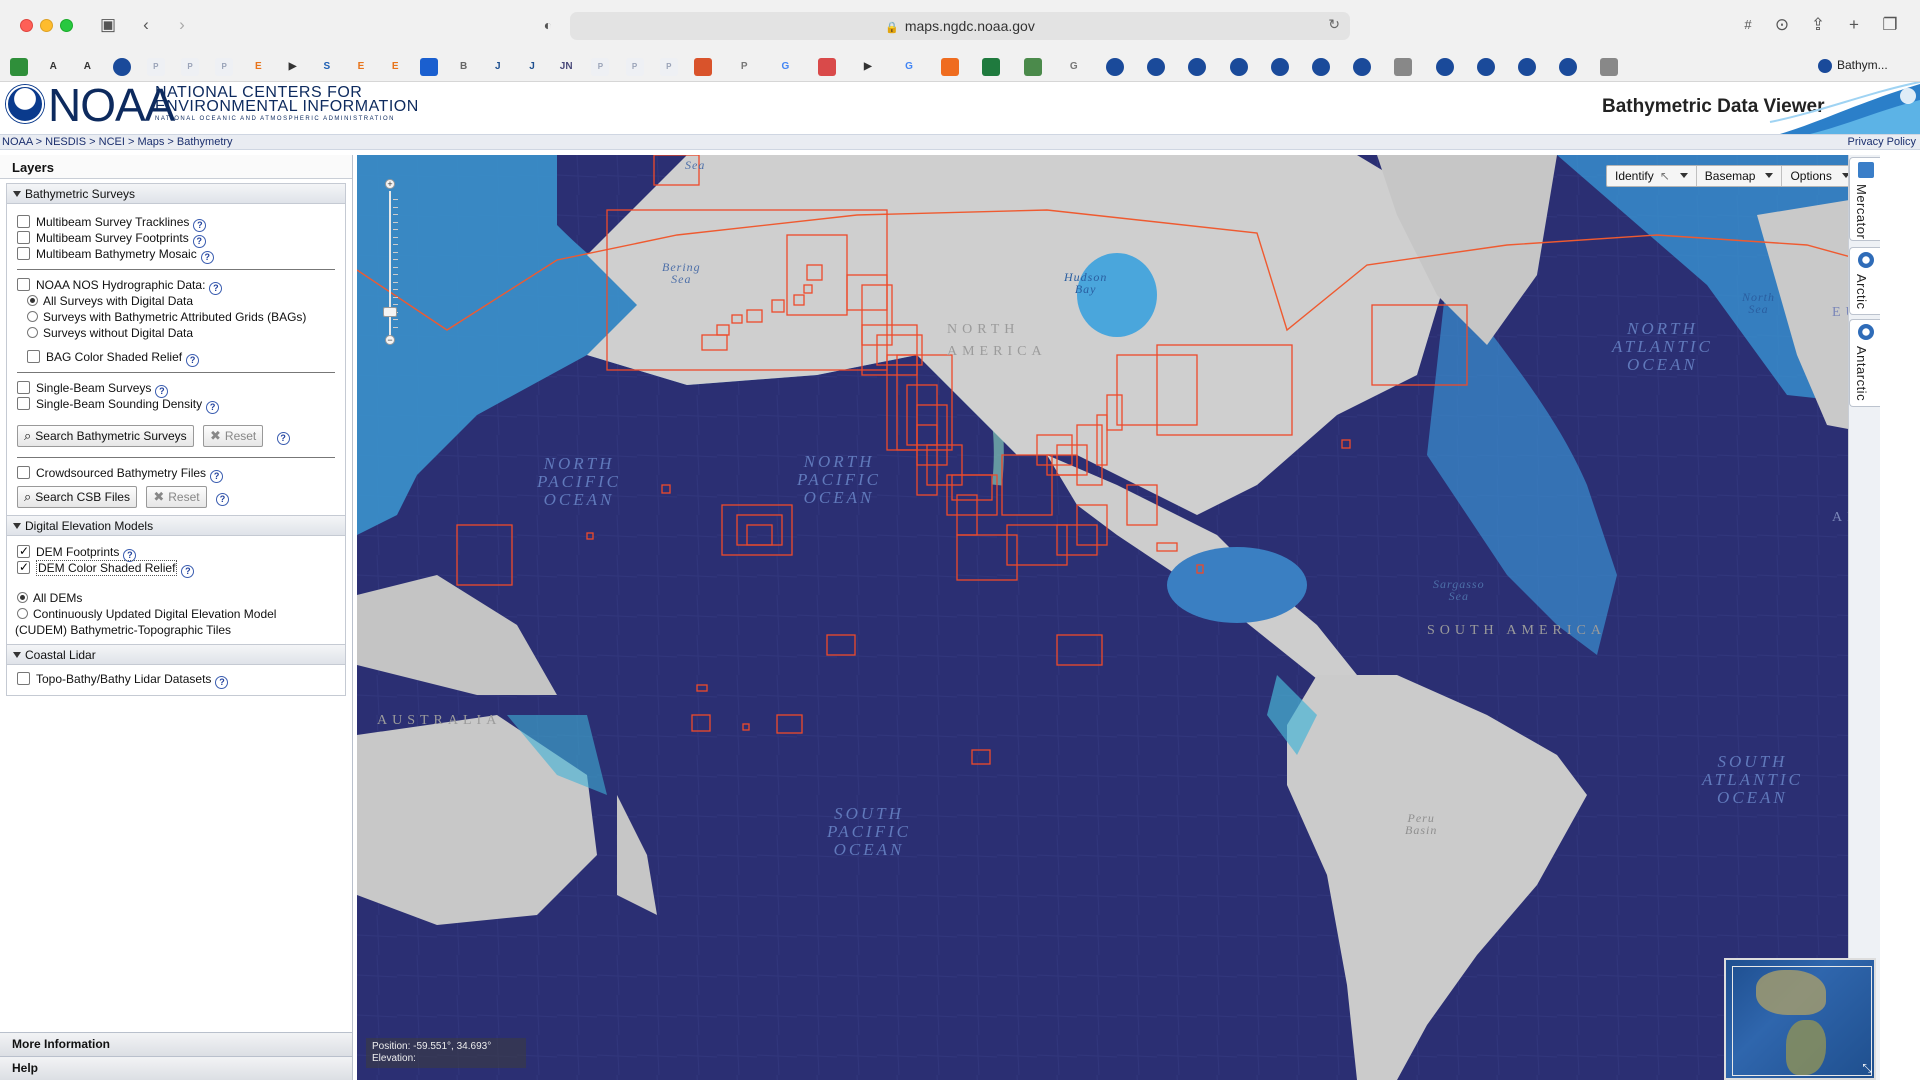 The height and width of the screenshot is (1080, 1920). What do you see at coordinates (182, 25) in the screenshot?
I see `forward-icon: ›` at bounding box center [182, 25].